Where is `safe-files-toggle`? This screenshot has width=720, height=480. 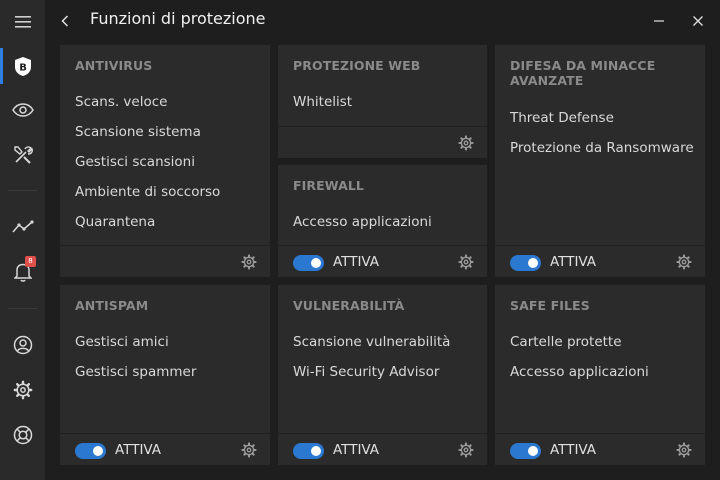 safe-files-toggle is located at coordinates (525, 451).